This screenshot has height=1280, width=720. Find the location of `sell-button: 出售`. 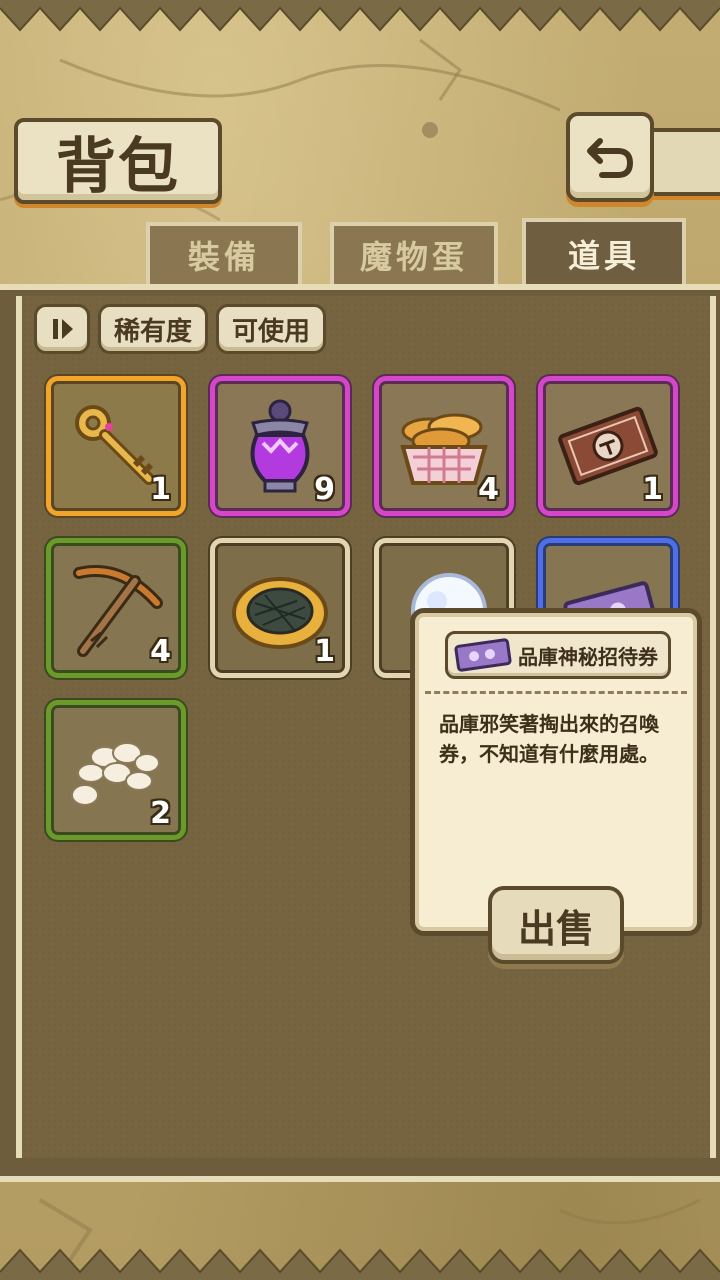

sell-button: 出售 is located at coordinates (556, 925).